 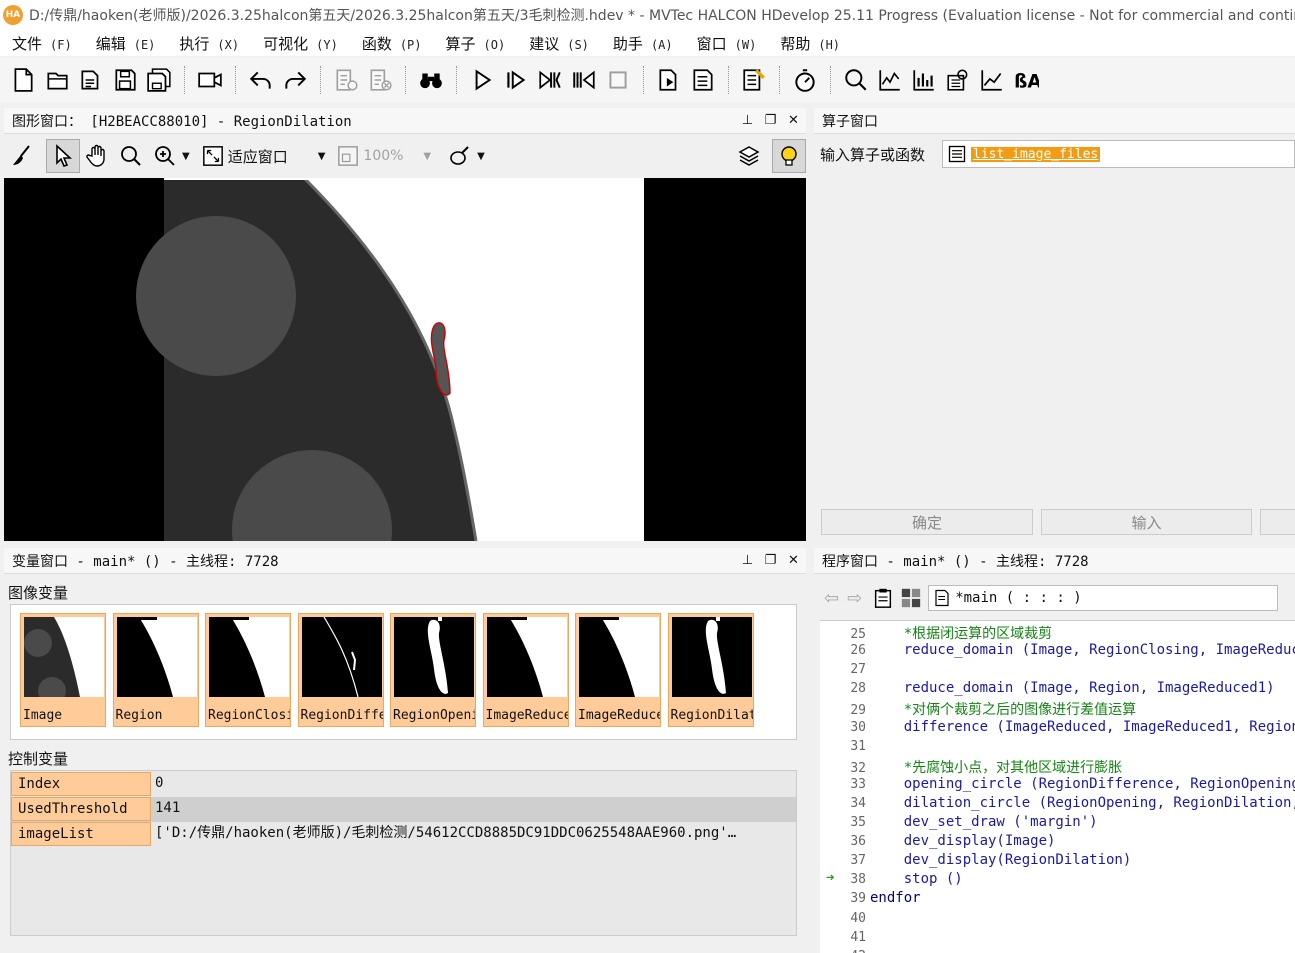 I want to click on feature-inspection-icon, so click(x=958, y=80).